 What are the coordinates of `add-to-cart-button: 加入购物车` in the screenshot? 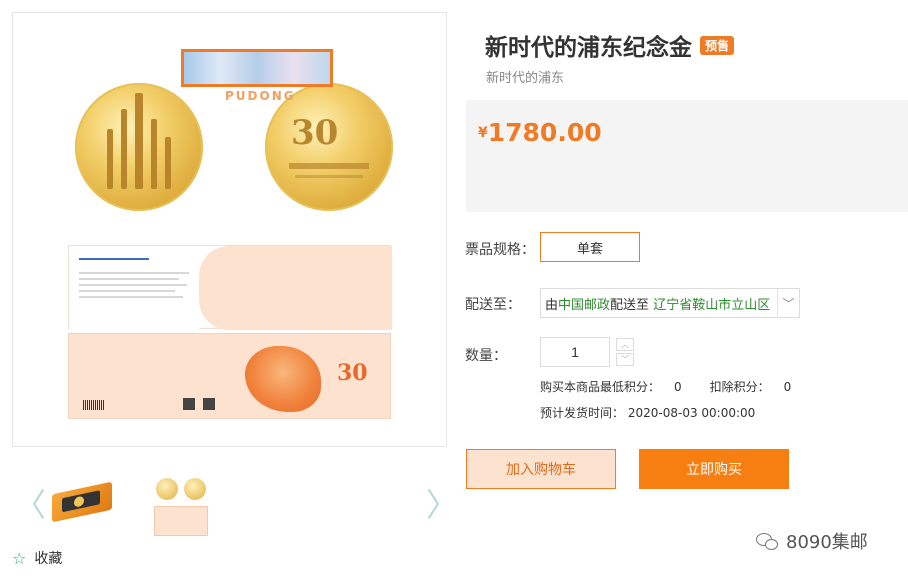 It's located at (541, 469).